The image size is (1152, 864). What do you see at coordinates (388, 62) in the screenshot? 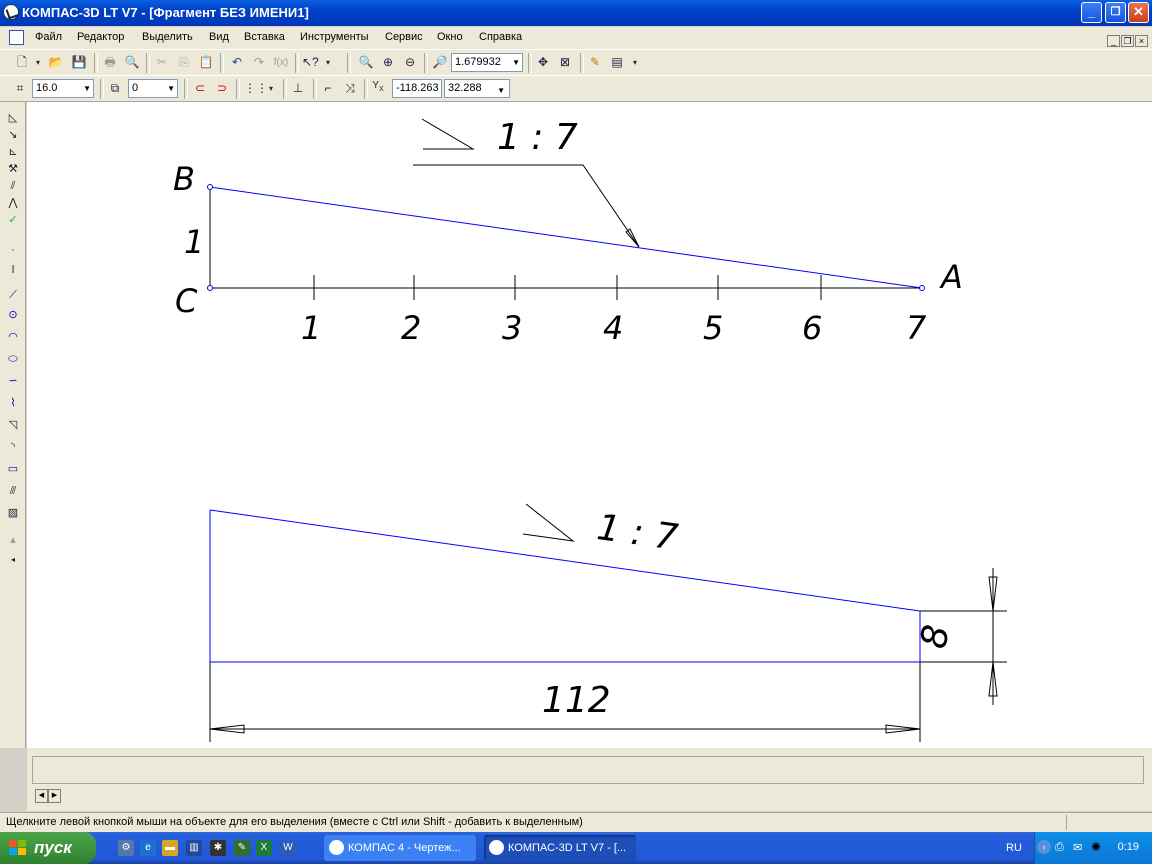
I see `zoom-in-icon: ⊕` at bounding box center [388, 62].